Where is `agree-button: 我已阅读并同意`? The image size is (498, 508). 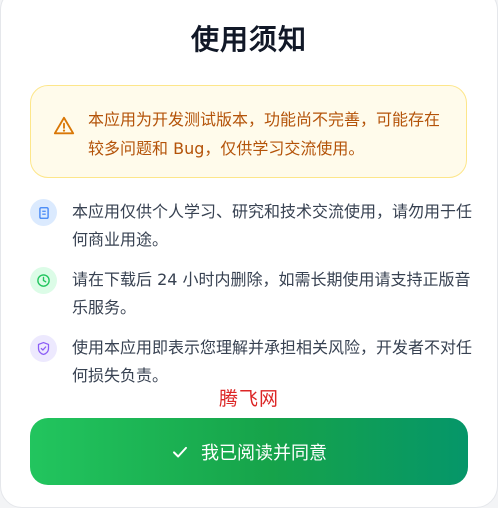 agree-button: 我已阅读并同意 is located at coordinates (249, 451).